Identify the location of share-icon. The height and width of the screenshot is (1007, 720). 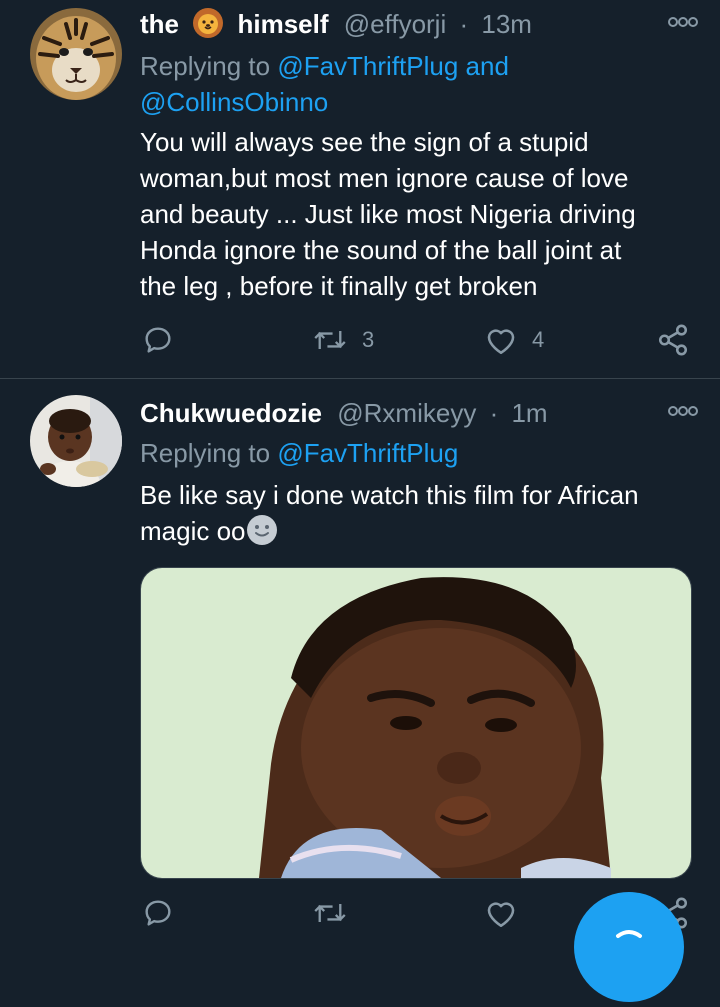
(673, 340).